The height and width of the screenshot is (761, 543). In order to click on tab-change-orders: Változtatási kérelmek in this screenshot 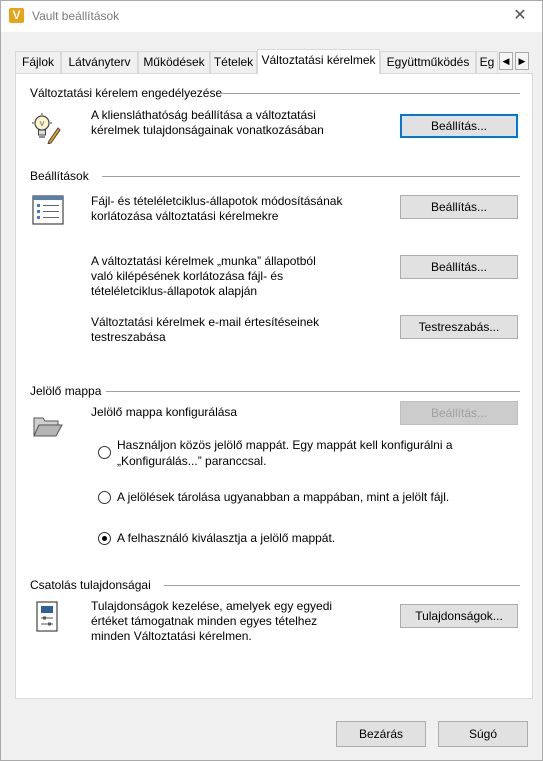, I will do `click(318, 61)`.